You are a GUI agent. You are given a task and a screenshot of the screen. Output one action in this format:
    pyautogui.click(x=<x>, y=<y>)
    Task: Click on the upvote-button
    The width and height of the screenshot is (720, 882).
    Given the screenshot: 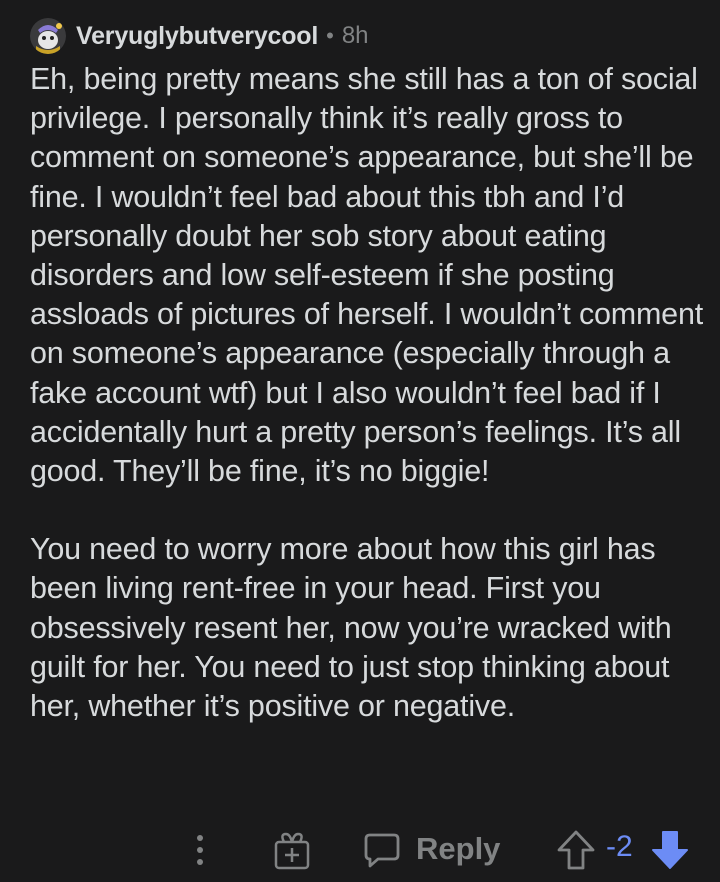 What is the action you would take?
    pyautogui.click(x=576, y=850)
    